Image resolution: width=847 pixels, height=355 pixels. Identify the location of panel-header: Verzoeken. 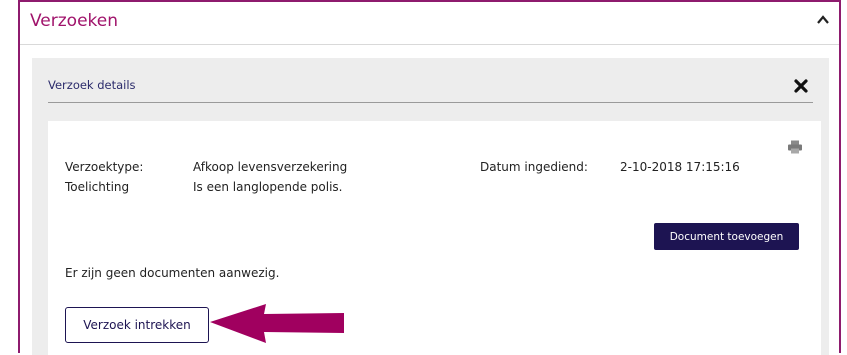
(429, 23).